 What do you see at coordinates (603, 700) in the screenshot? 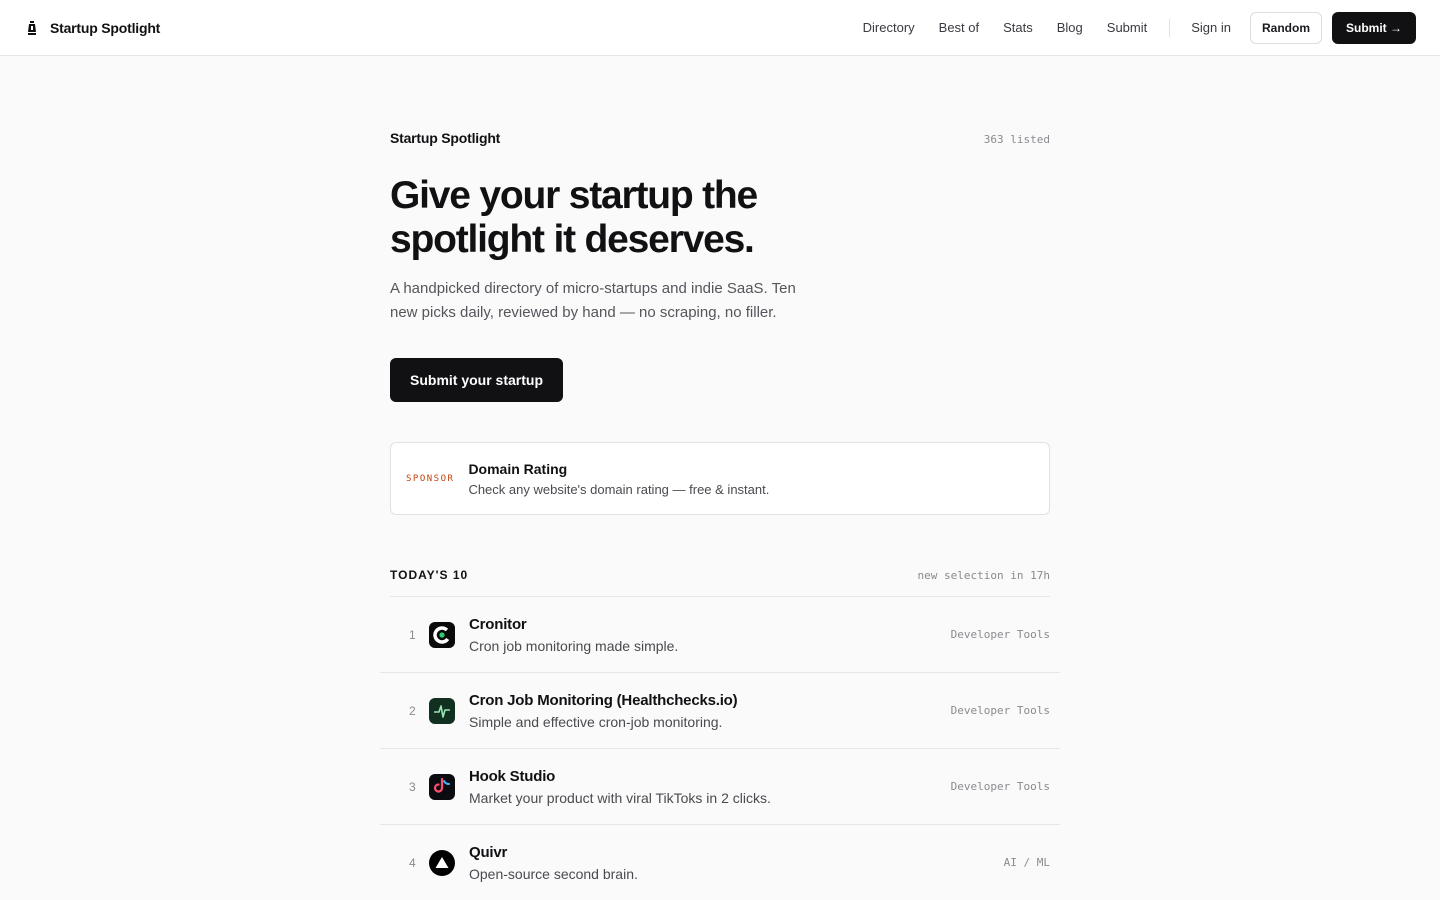
I see `item-name: Cron Job Monitoring (Healthchecks.io)` at bounding box center [603, 700].